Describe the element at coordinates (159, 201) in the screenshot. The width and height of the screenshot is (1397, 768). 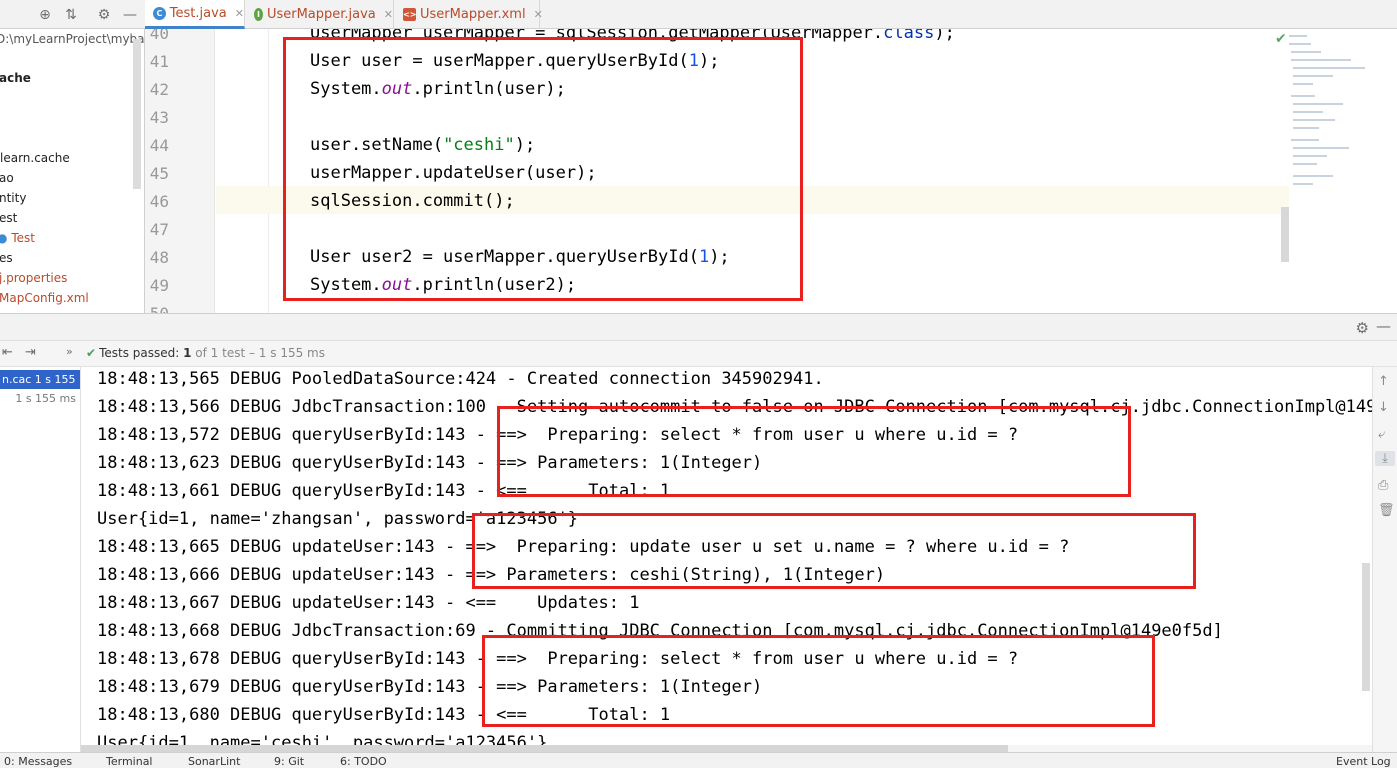
I see `line-number: 46` at that location.